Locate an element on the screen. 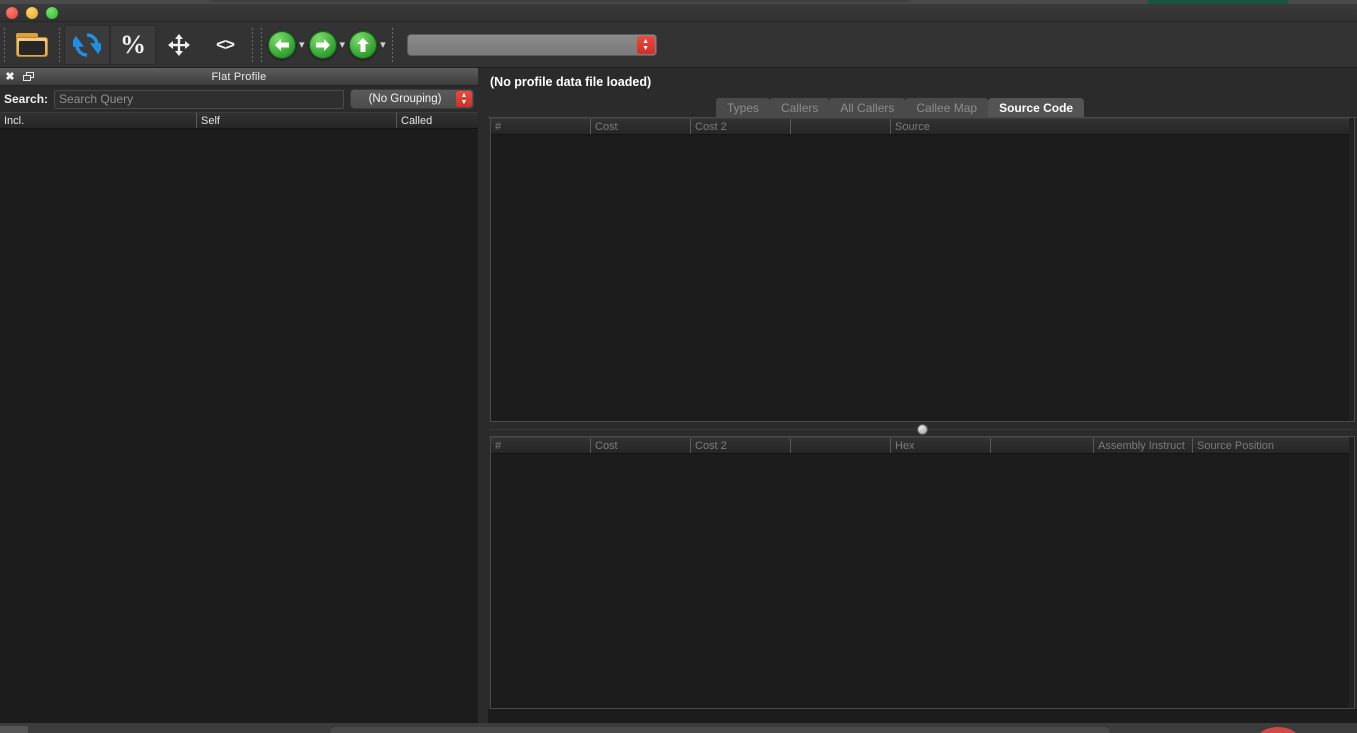 Image resolution: width=1357 pixels, height=733 pixels. undock-button is located at coordinates (28, 77).